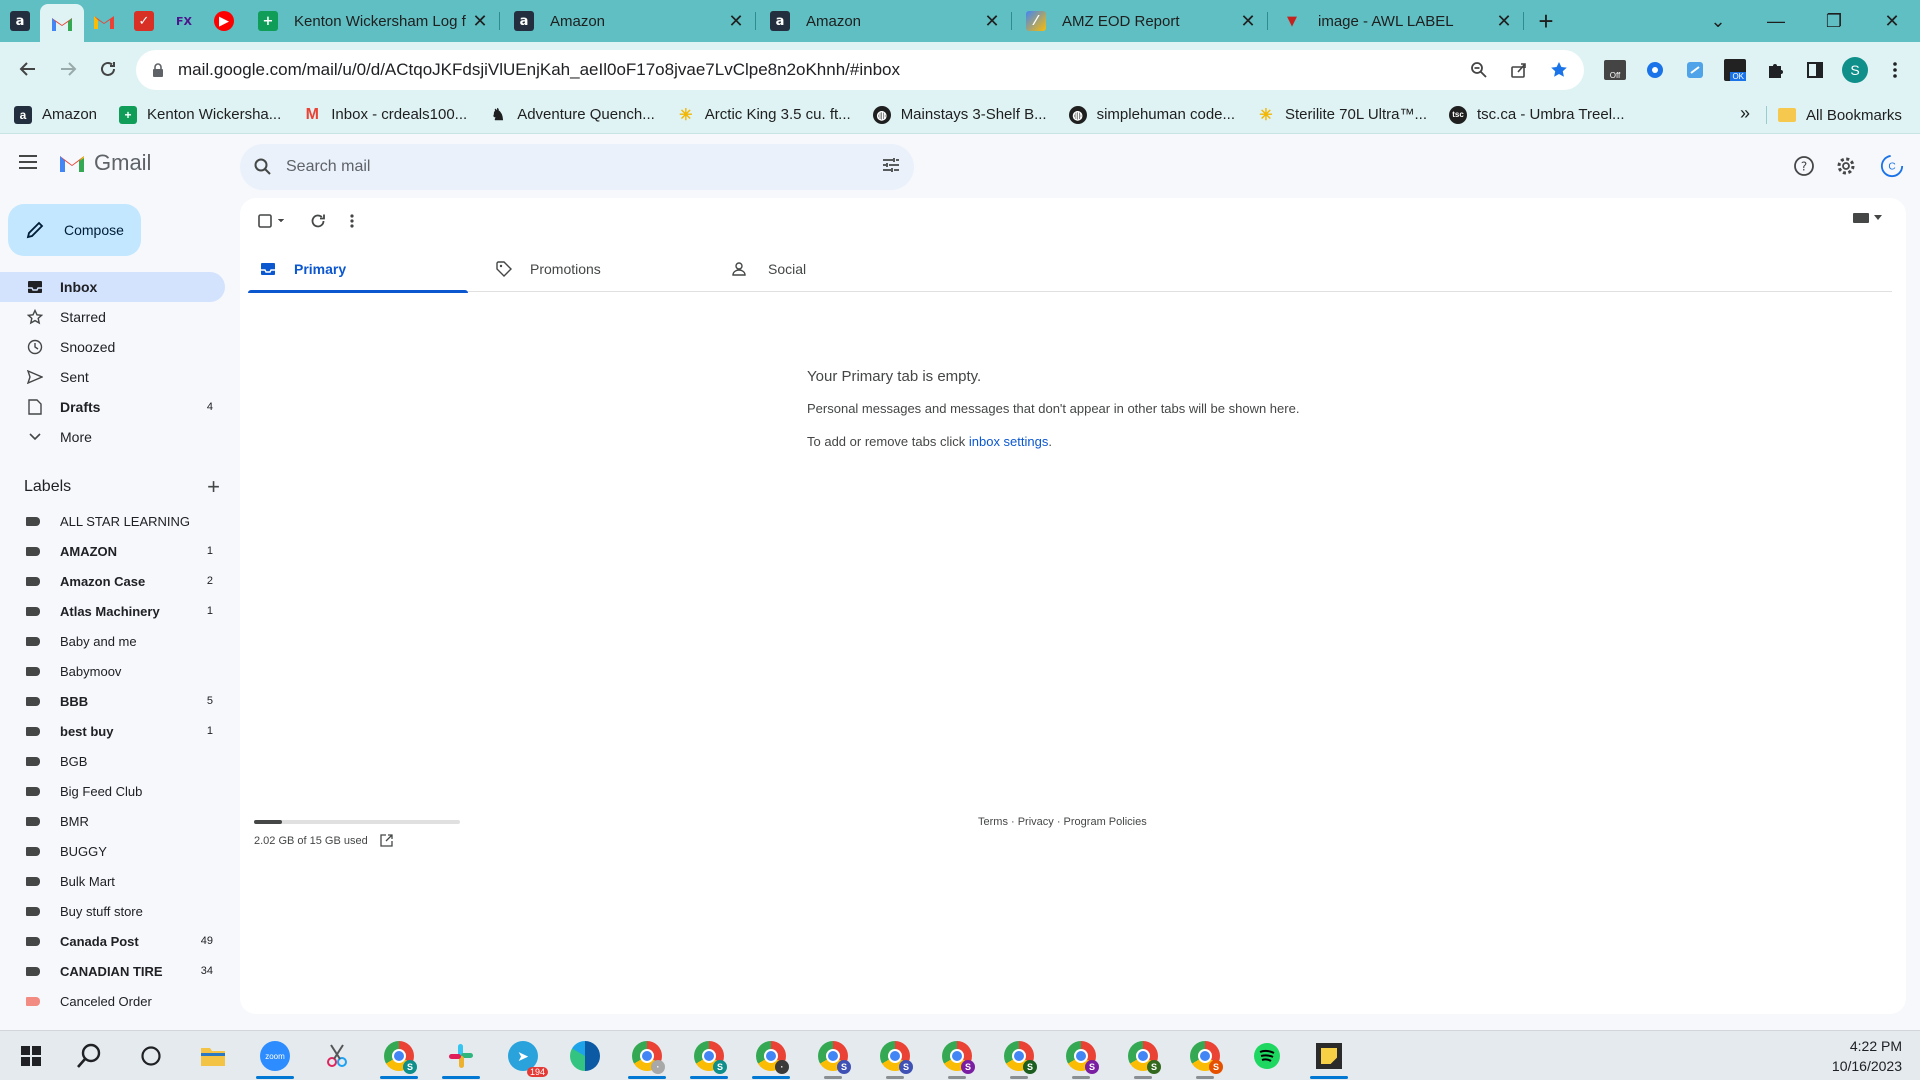 Image resolution: width=1920 pixels, height=1080 pixels. What do you see at coordinates (184, 21) in the screenshot?
I see `pinned-tab-fedex: FX` at bounding box center [184, 21].